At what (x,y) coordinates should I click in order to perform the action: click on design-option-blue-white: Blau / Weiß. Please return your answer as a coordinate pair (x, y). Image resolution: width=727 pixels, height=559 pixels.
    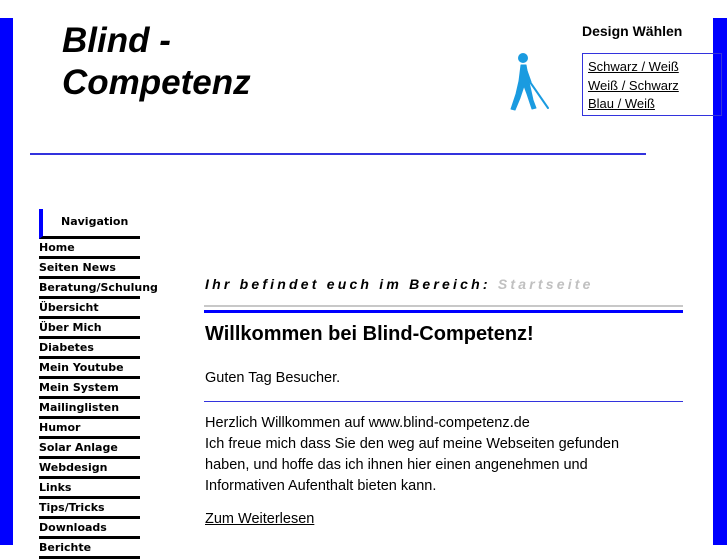
    Looking at the image, I should click on (654, 104).